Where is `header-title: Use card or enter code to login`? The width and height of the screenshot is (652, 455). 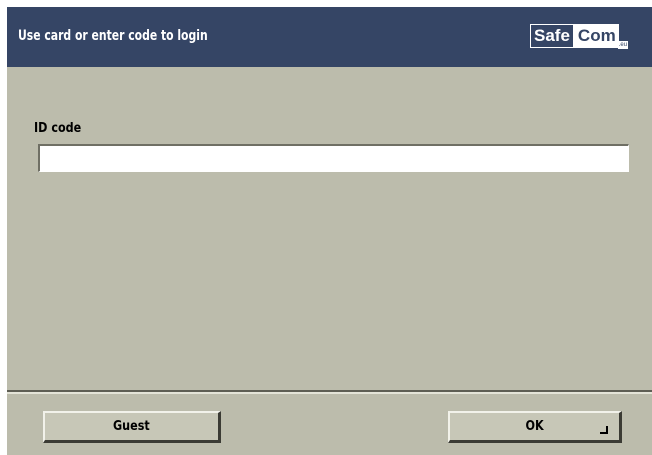 header-title: Use card or enter code to login is located at coordinates (113, 36).